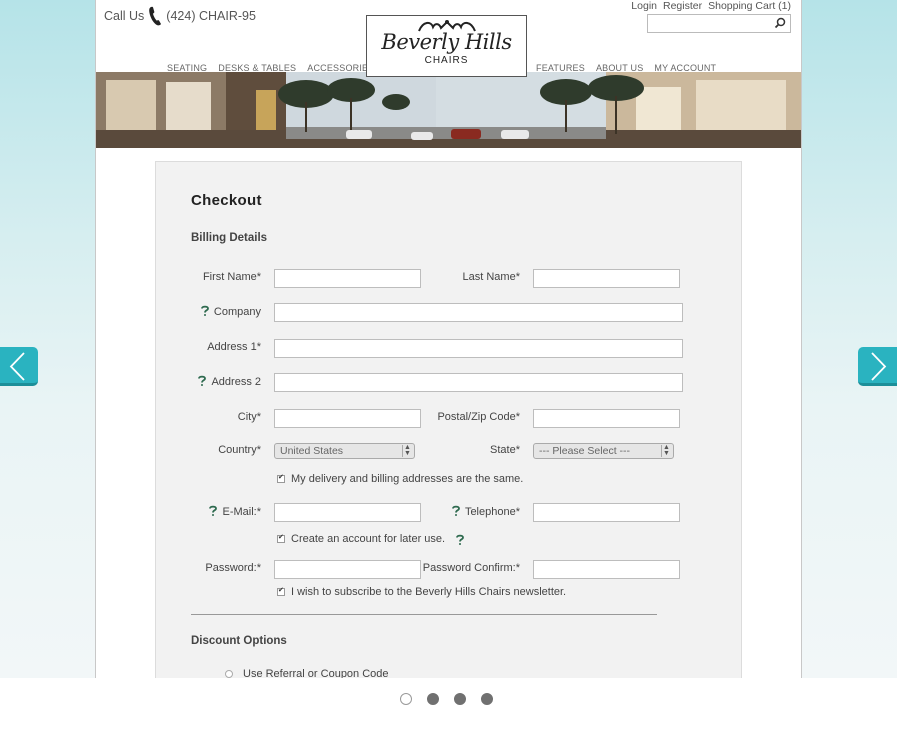 The width and height of the screenshot is (897, 732). I want to click on telephone-field, so click(606, 512).